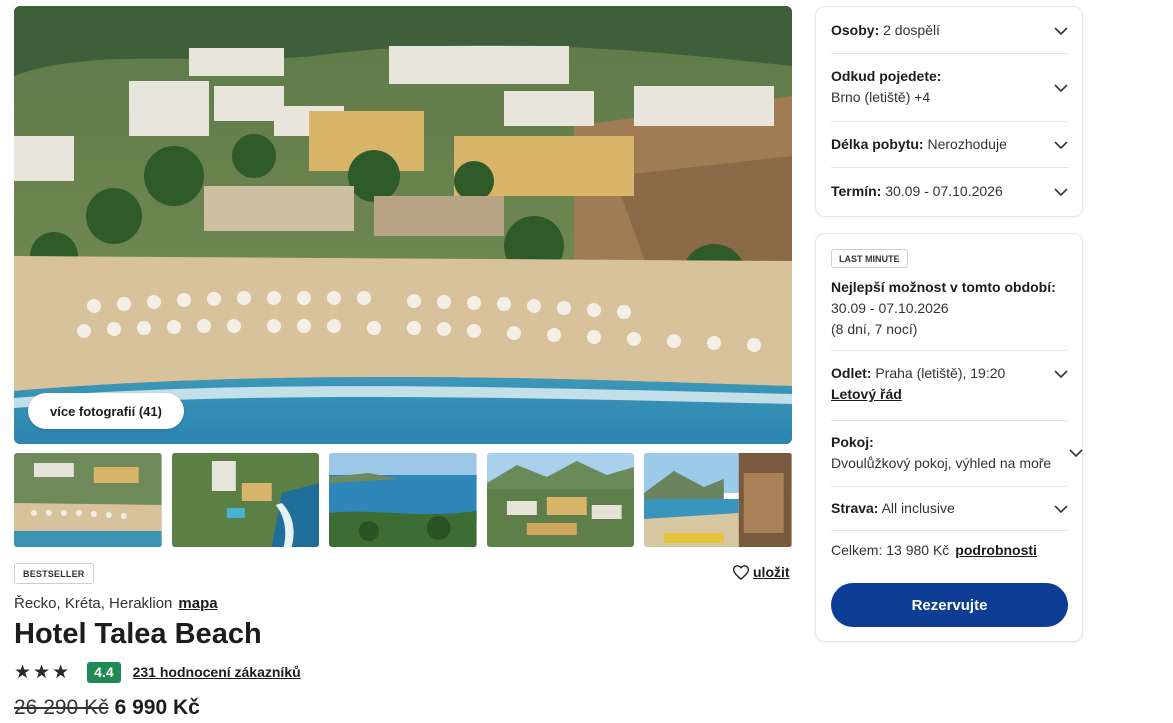 Image resolution: width=1173 pixels, height=723 pixels. I want to click on save-label: uložit, so click(771, 572).